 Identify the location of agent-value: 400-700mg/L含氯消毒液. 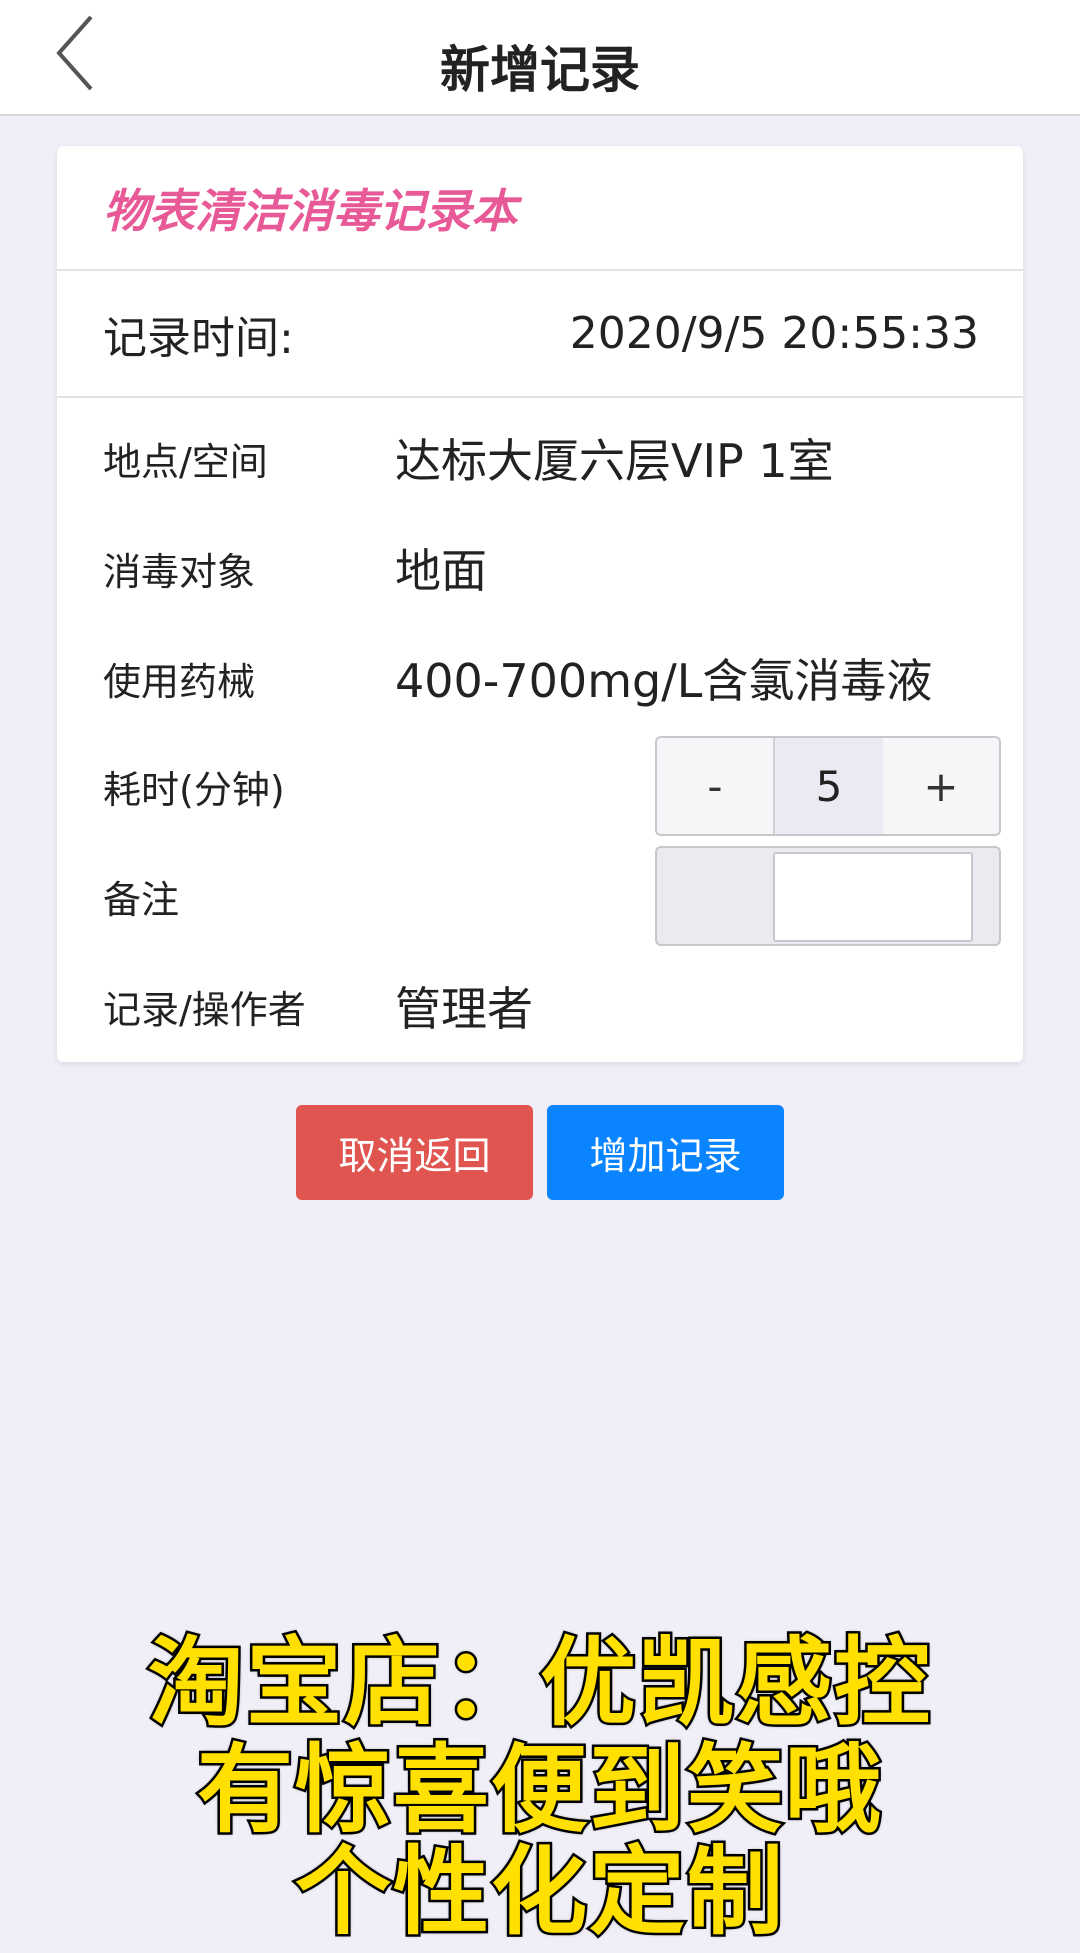
(664, 681).